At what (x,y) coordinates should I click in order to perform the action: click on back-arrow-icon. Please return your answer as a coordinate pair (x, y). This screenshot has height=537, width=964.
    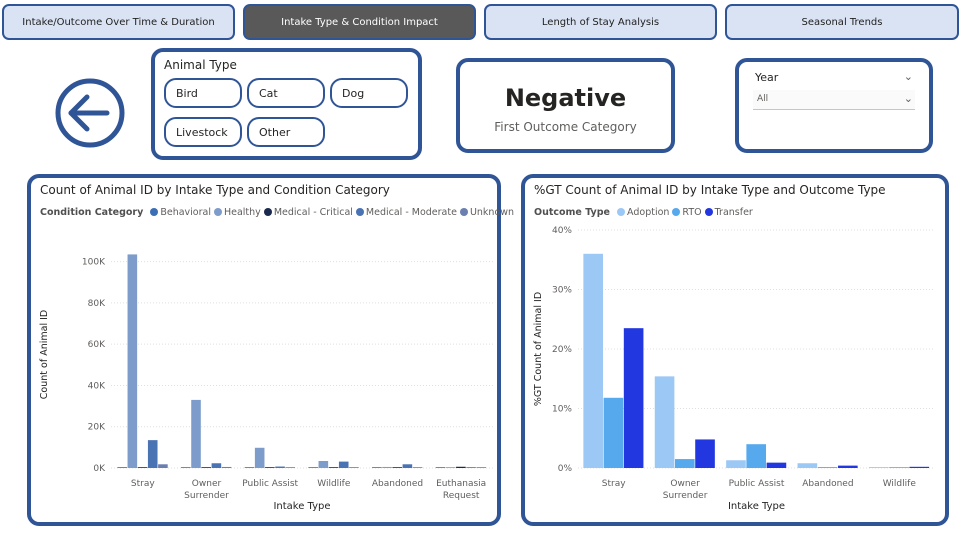
    Looking at the image, I should click on (90, 113).